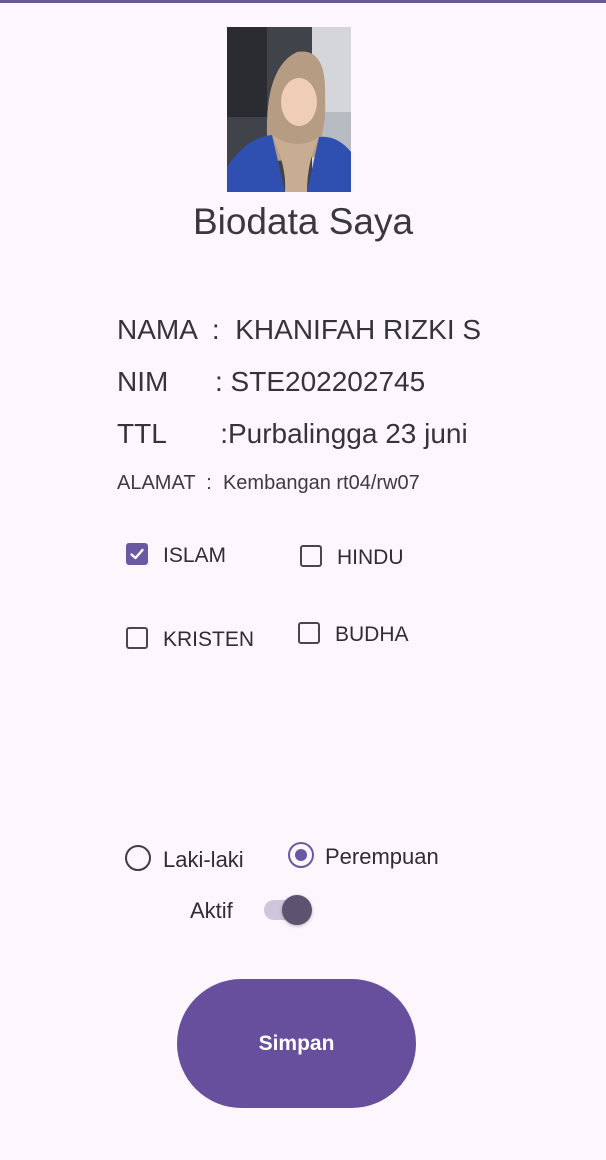 The width and height of the screenshot is (606, 1160). Describe the element at coordinates (289, 109) in the screenshot. I see `profile-photo` at that location.